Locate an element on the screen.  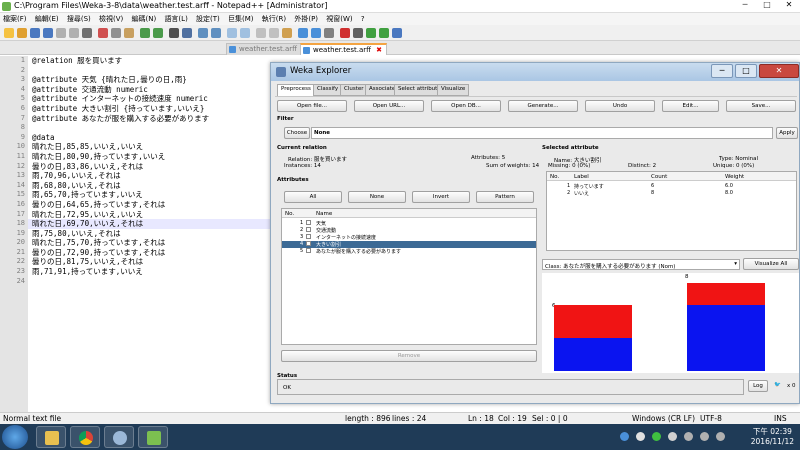
attribute-row: 3 インターネットの接続速度 is located at coordinates (409, 237).